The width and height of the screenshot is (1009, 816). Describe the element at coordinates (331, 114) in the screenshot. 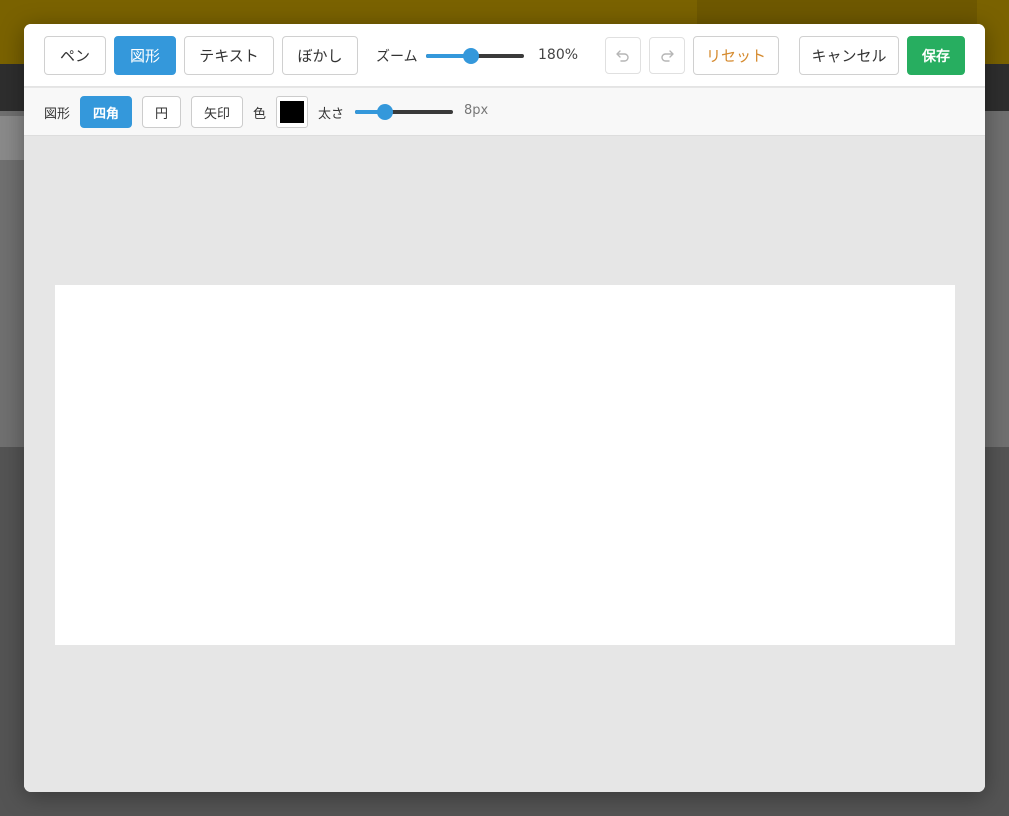

I see `thickness-label: 太さ` at that location.